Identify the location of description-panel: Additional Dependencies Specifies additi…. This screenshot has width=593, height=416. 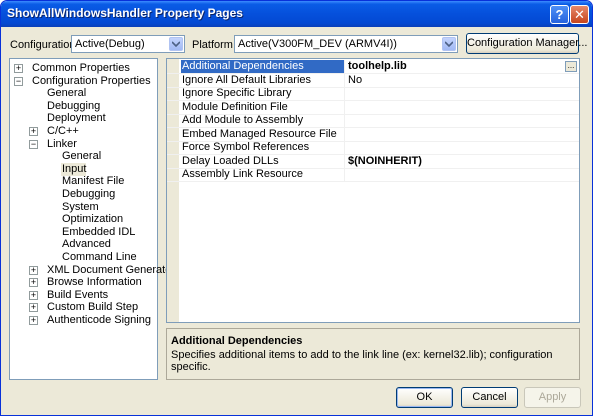
(373, 354).